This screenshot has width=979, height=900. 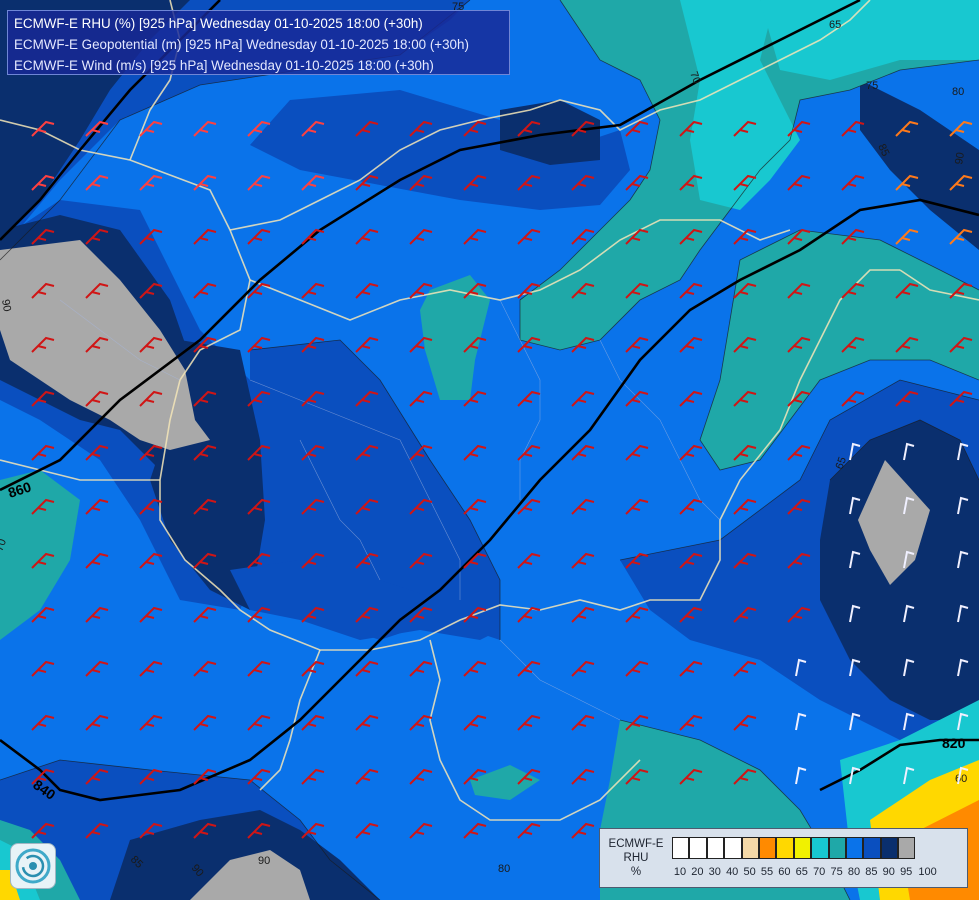 What do you see at coordinates (636, 872) in the screenshot?
I see `legend-title-unit: %` at bounding box center [636, 872].